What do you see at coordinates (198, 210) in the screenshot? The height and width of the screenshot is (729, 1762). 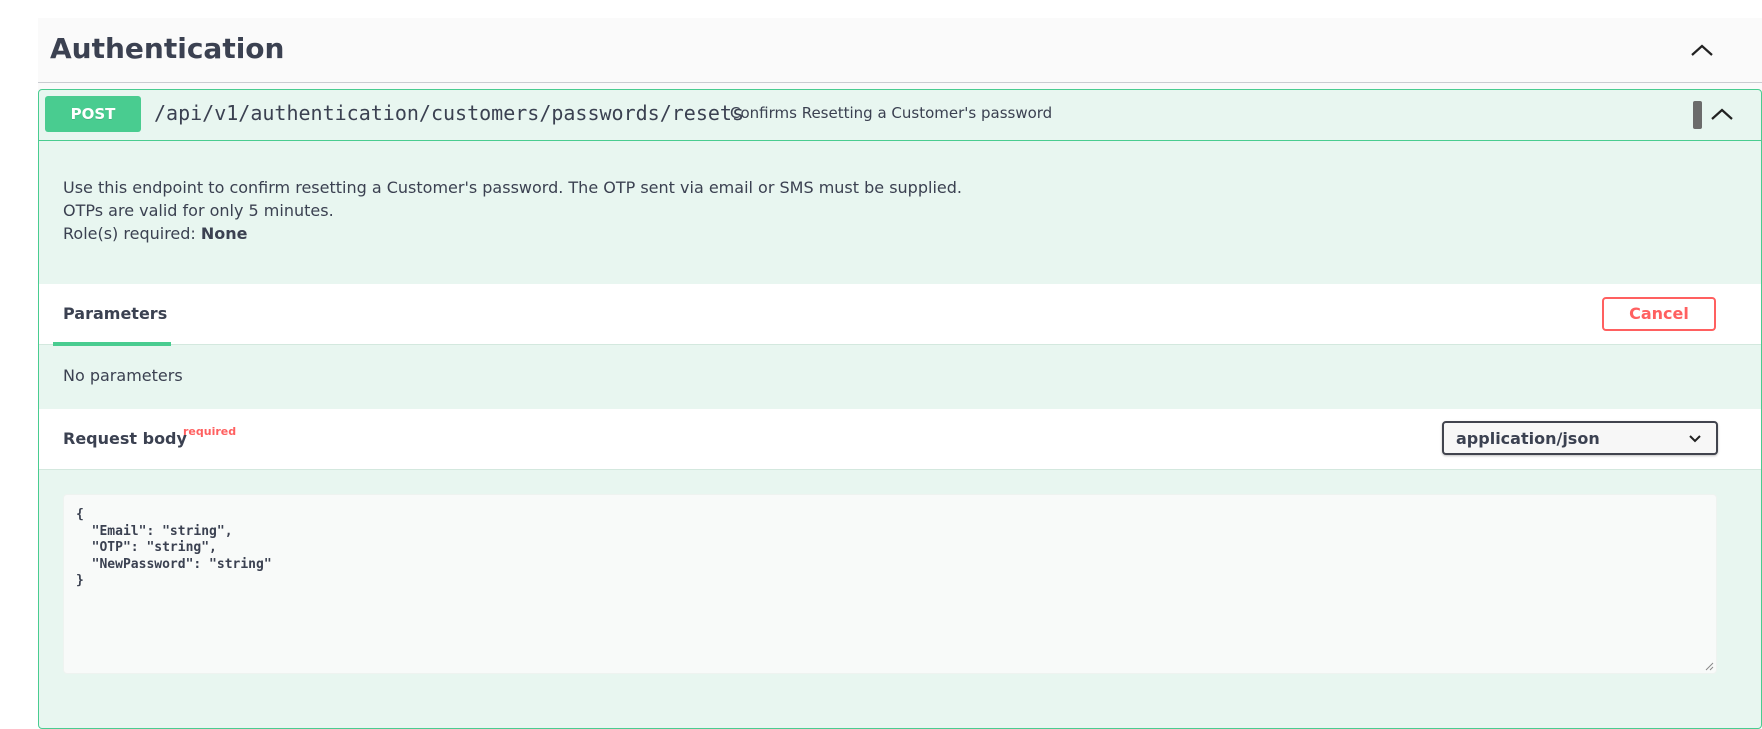 I see `description-line: OTPs are valid for only 5 minutes.` at bounding box center [198, 210].